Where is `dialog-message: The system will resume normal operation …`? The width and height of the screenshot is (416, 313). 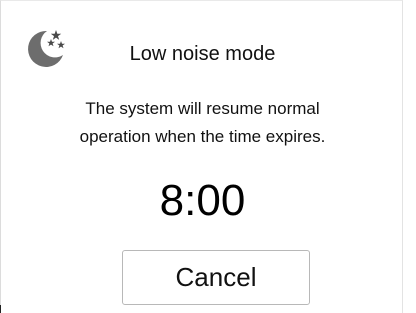 dialog-message: The system will resume normal operation … is located at coordinates (202, 122).